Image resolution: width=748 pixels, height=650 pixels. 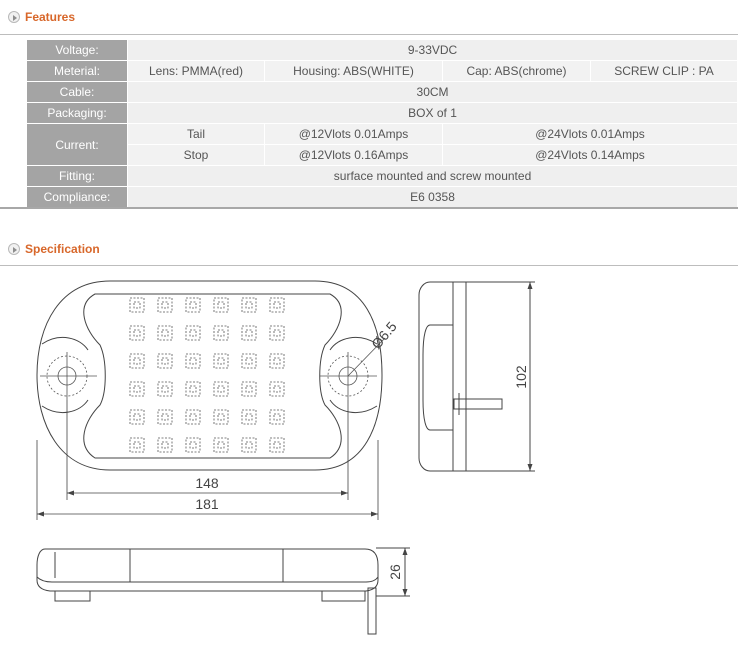 What do you see at coordinates (353, 155) in the screenshot?
I see `current-stop-12v: @12Vlots 0.16Amps` at bounding box center [353, 155].